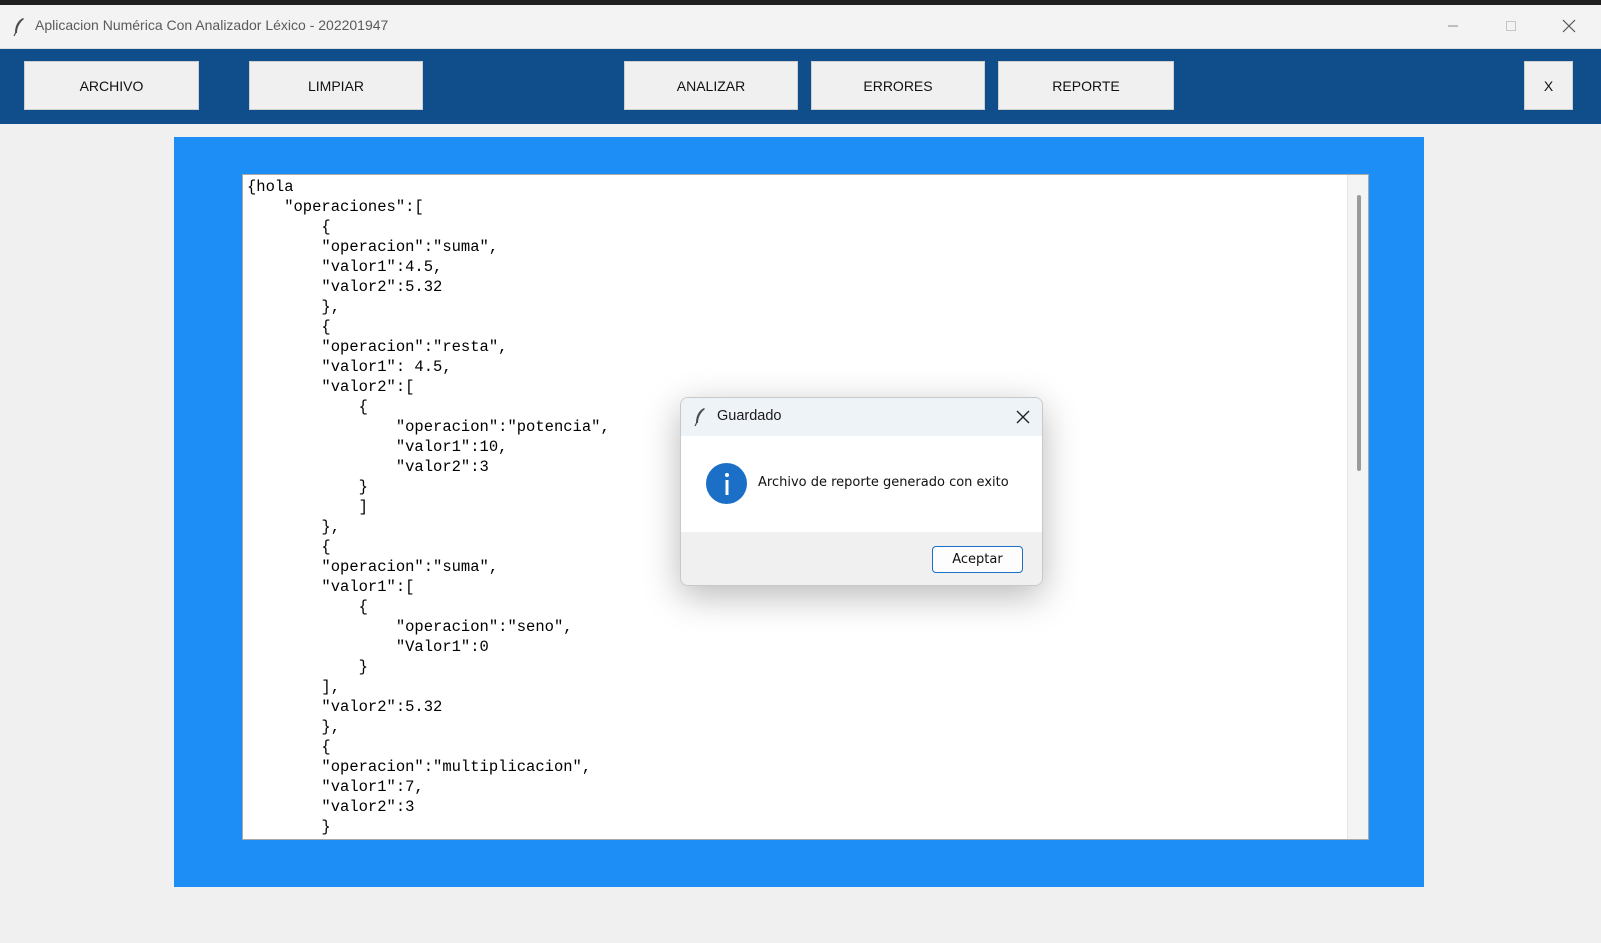 The width and height of the screenshot is (1601, 943). What do you see at coordinates (883, 482) in the screenshot?
I see `dialog-message: Archivo de reporte generado con exito` at bounding box center [883, 482].